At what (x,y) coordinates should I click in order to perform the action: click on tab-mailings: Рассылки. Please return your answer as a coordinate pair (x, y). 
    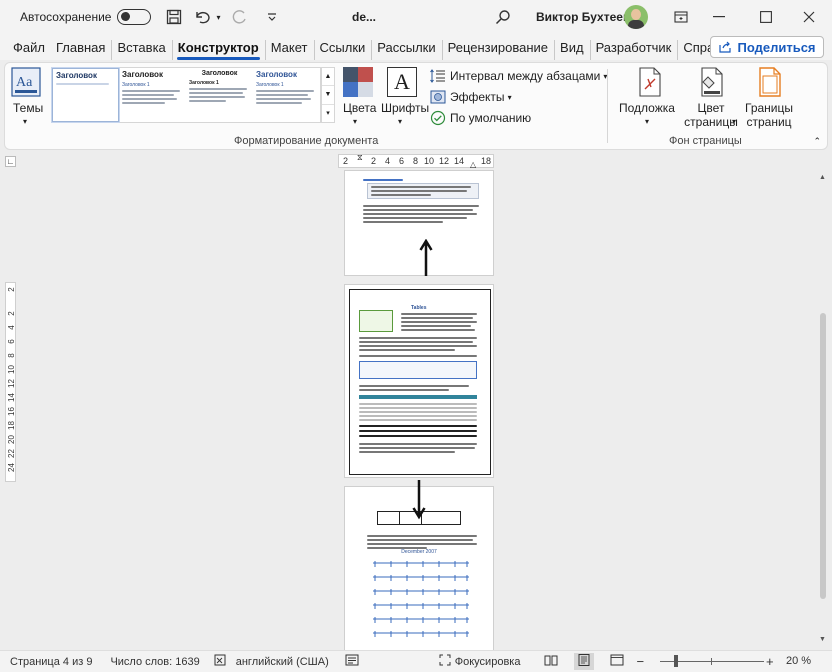
    Looking at the image, I should click on (406, 50).